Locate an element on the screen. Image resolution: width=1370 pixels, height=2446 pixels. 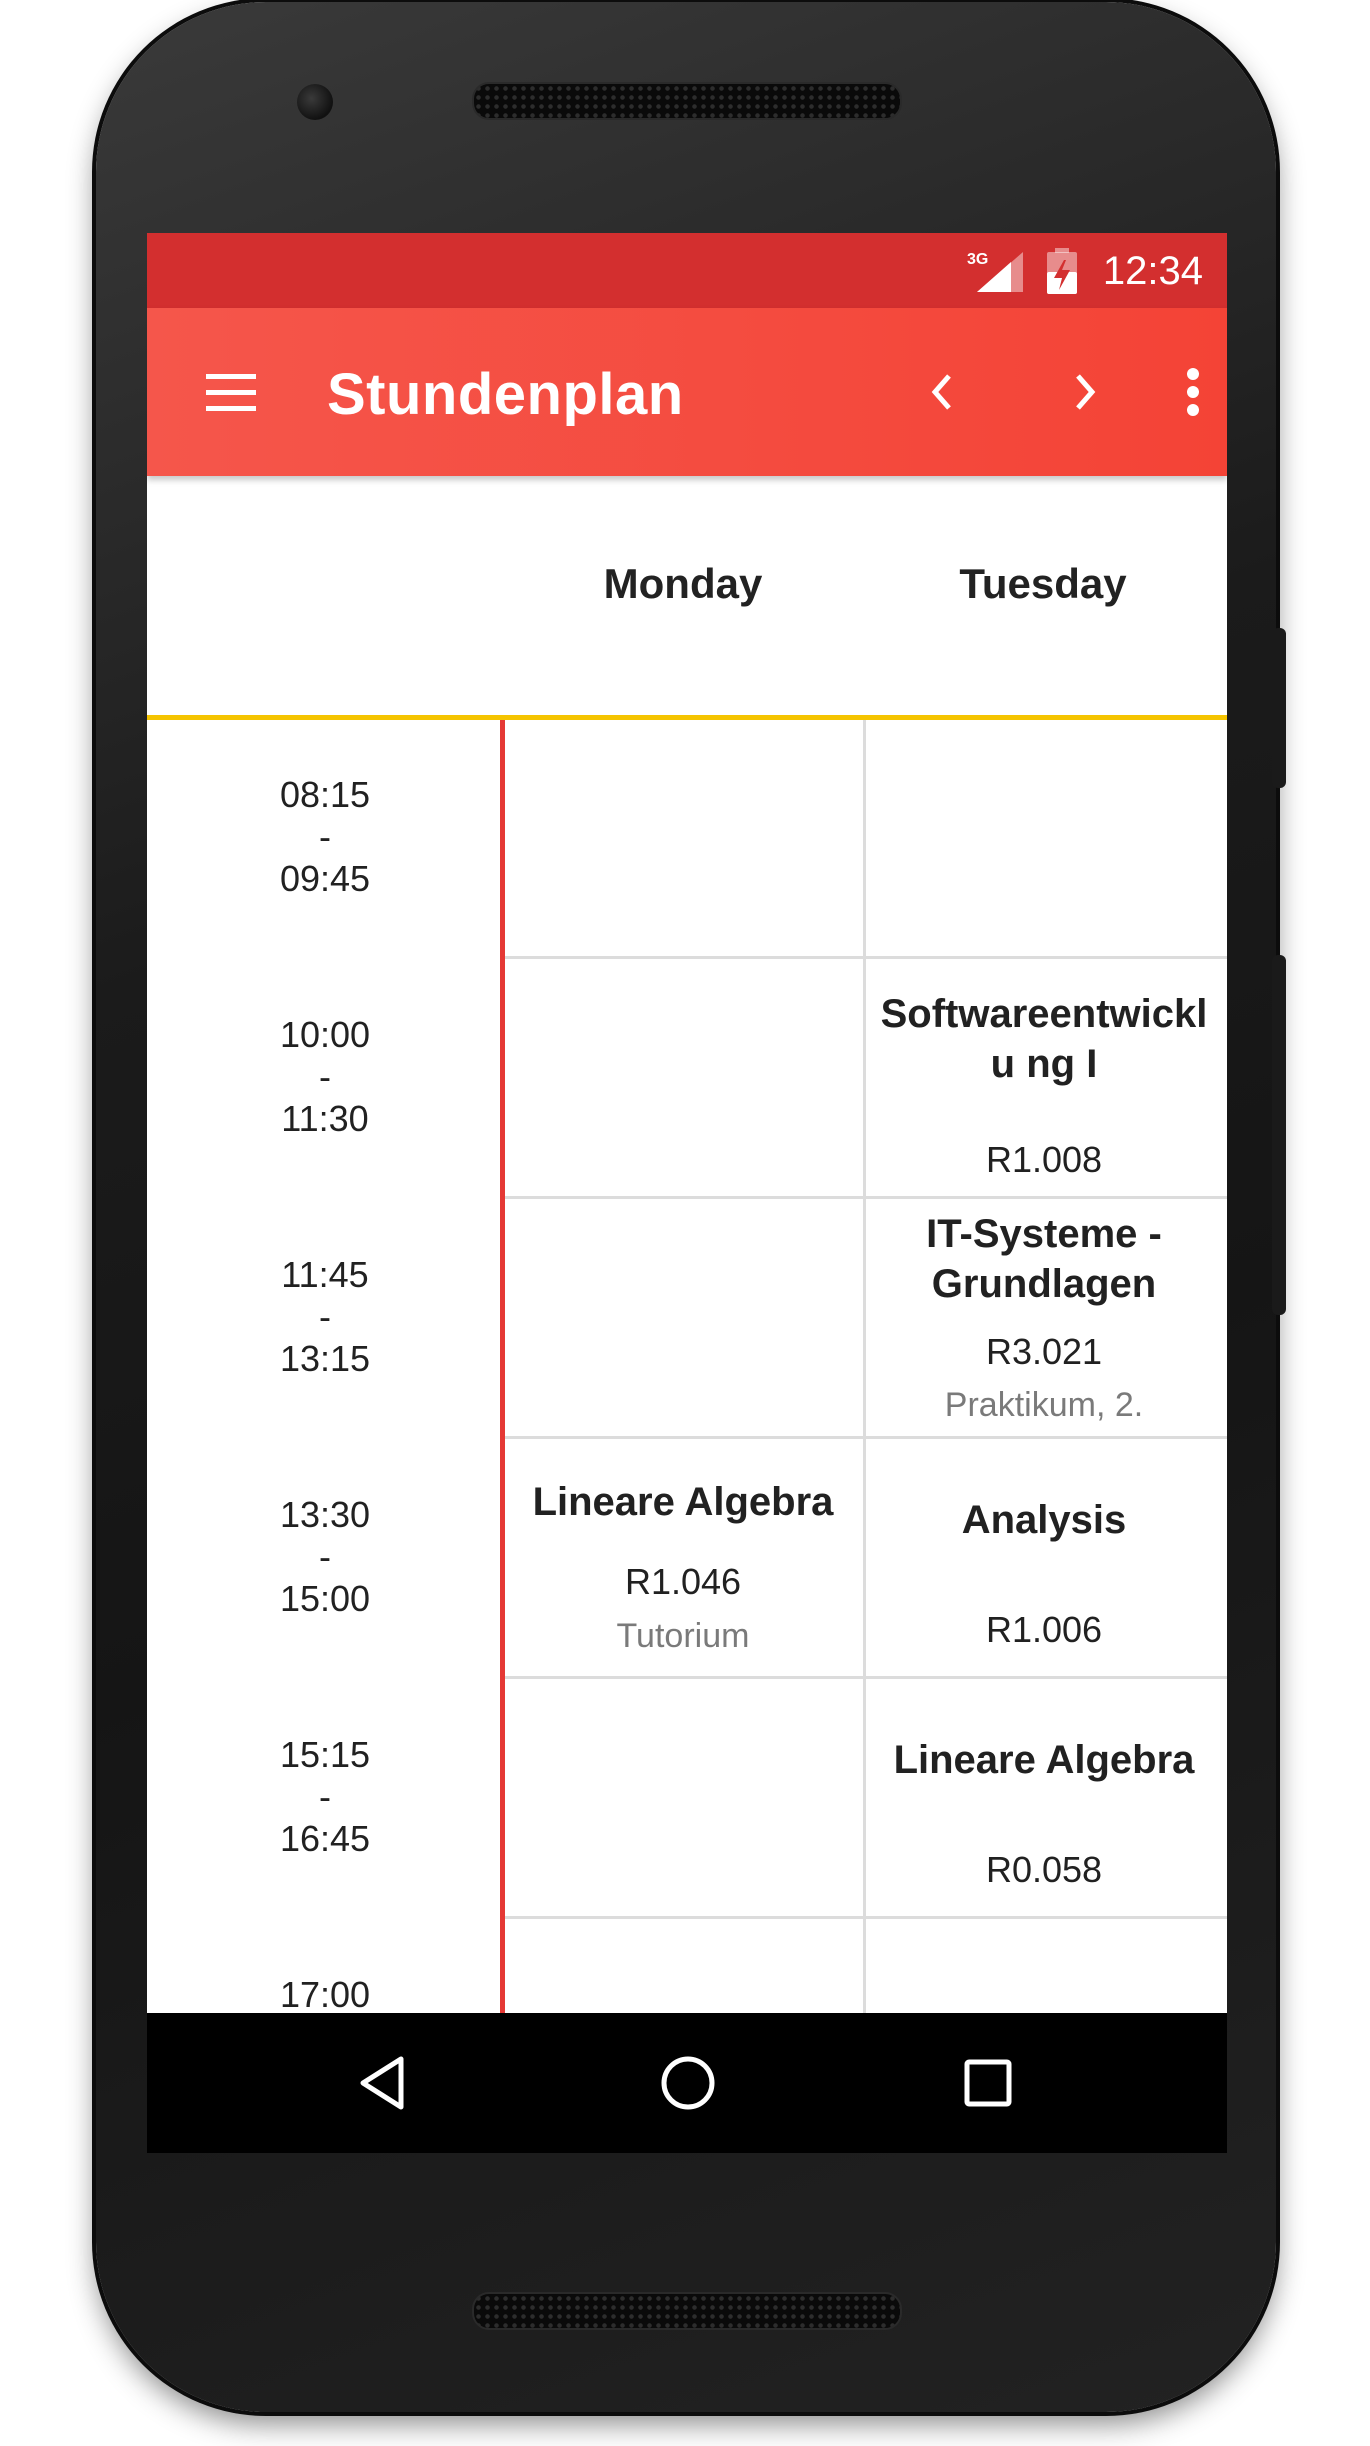
course-type: Praktikum, 2. is located at coordinates (1044, 1405).